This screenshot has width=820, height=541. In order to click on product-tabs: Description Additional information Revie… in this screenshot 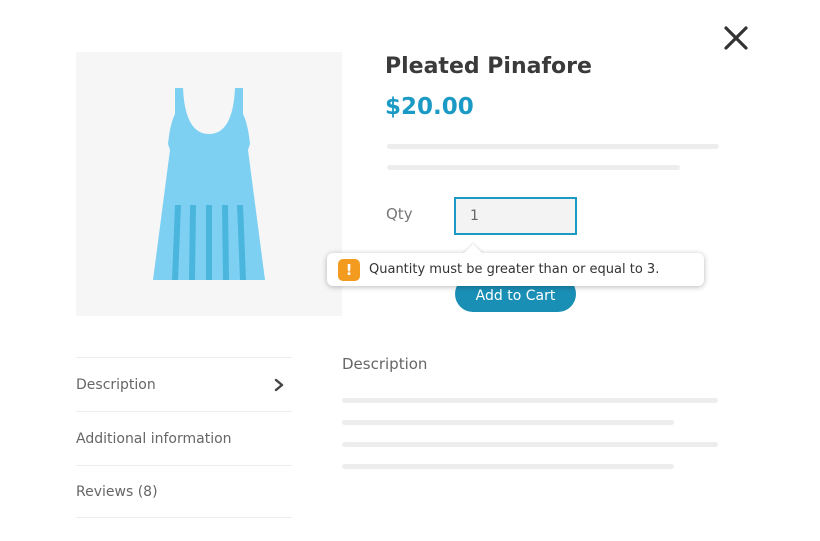, I will do `click(184, 437)`.